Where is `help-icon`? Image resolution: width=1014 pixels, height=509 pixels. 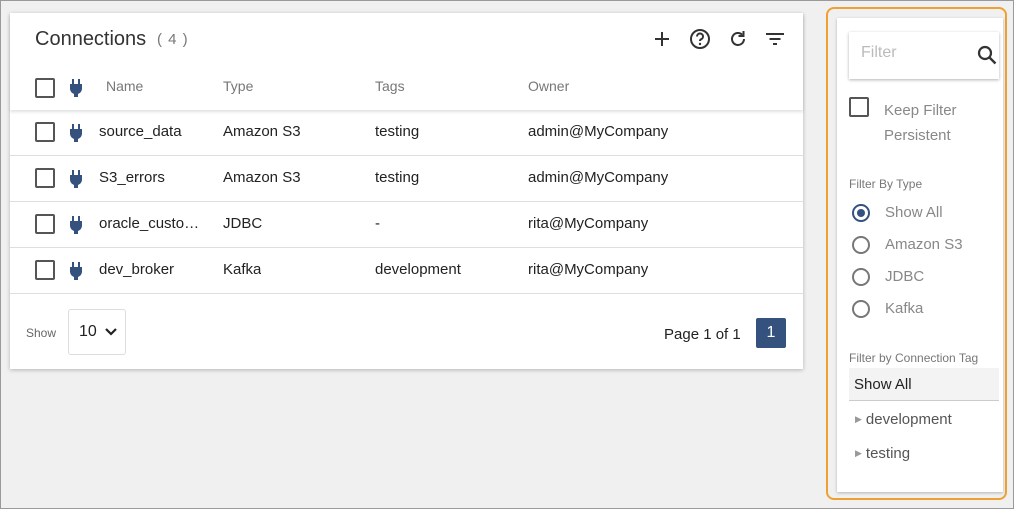 help-icon is located at coordinates (700, 39).